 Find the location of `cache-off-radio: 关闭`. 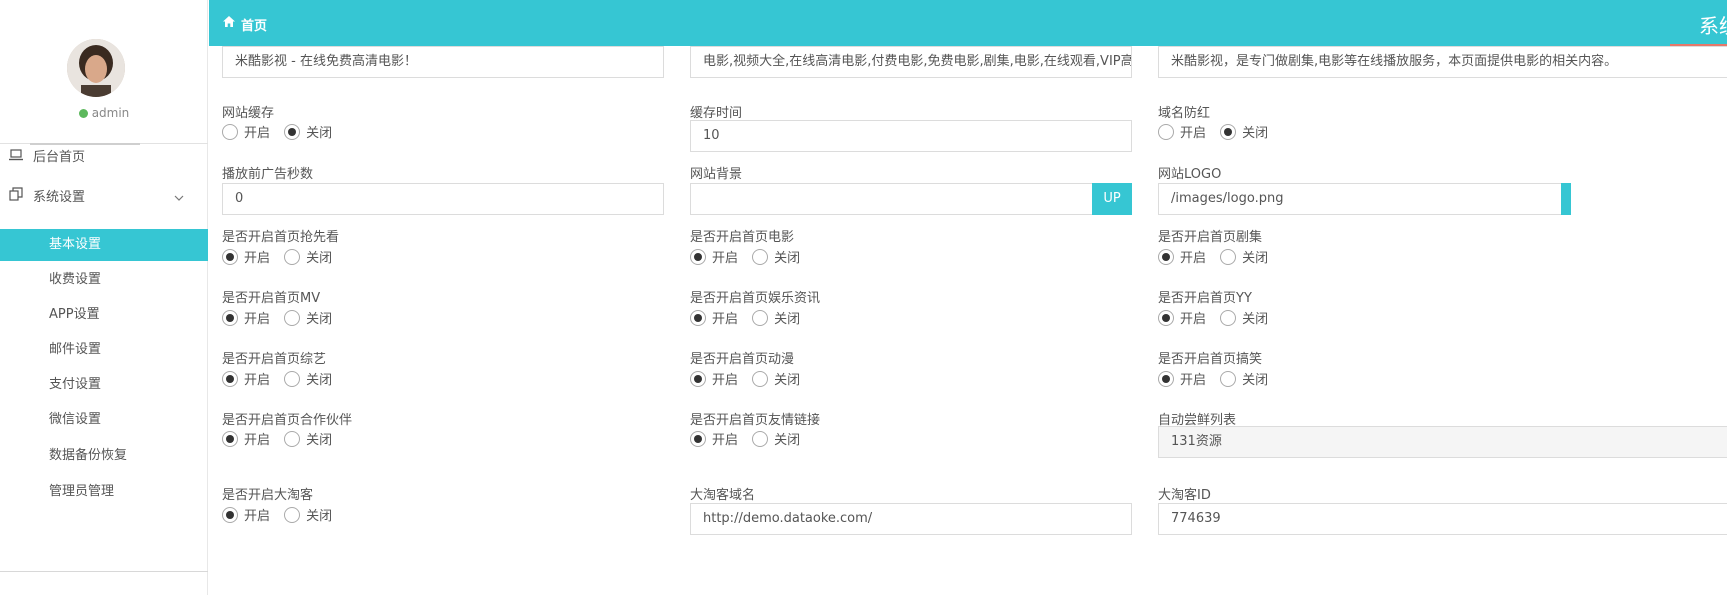

cache-off-radio: 关闭 is located at coordinates (308, 134).